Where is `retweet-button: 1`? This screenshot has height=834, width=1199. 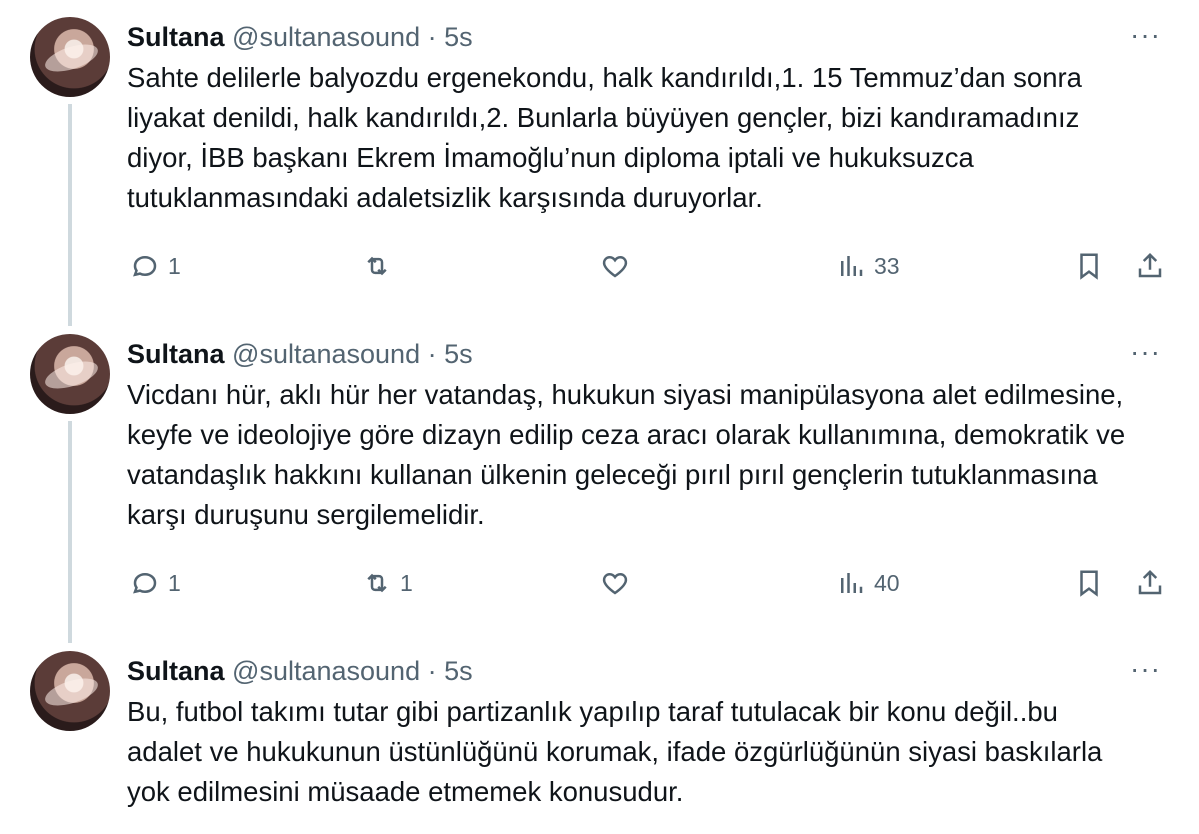 retweet-button: 1 is located at coordinates (387, 583).